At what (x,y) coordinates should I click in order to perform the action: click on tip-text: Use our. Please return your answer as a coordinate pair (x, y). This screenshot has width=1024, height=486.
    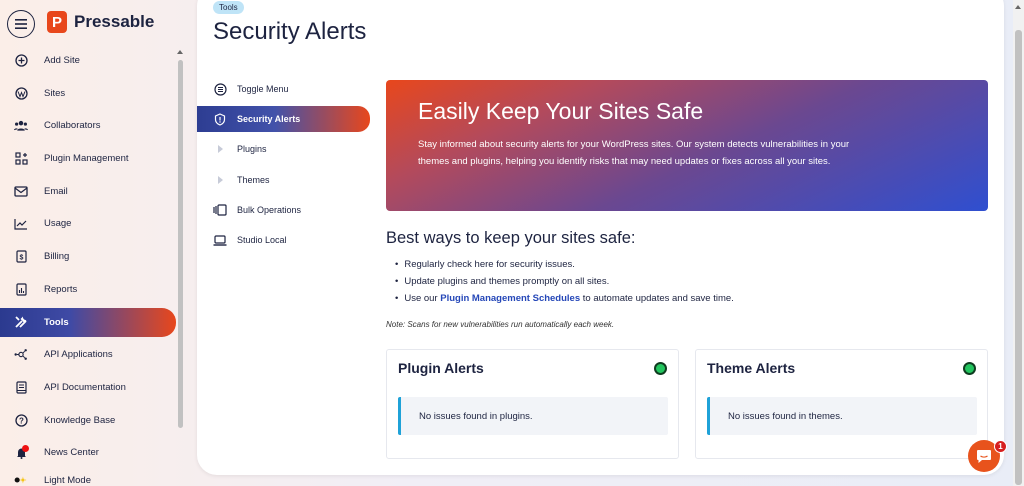
    Looking at the image, I should click on (422, 298).